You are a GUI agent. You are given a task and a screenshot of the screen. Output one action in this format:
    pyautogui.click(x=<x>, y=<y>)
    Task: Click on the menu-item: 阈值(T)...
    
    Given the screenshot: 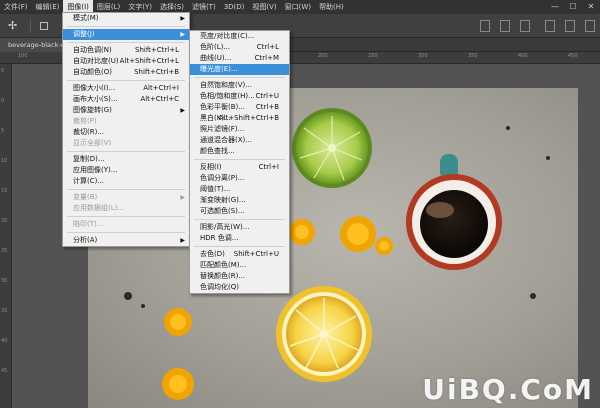 What is the action you would take?
    pyautogui.click(x=239, y=189)
    